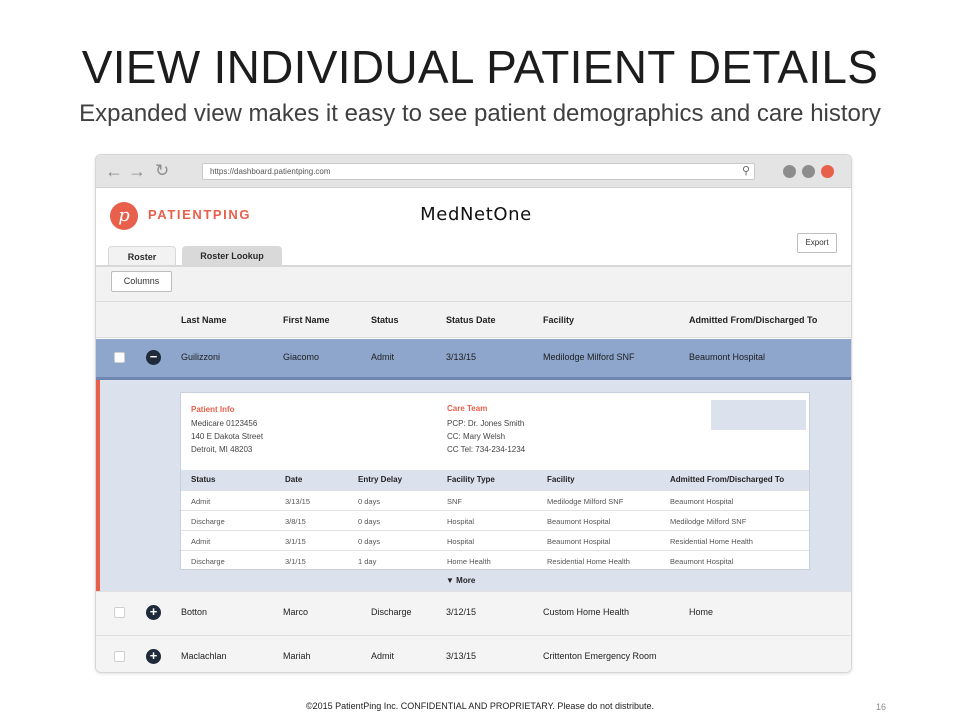 The image size is (960, 720). I want to click on history-cell-date: 3/8/15, so click(295, 521).